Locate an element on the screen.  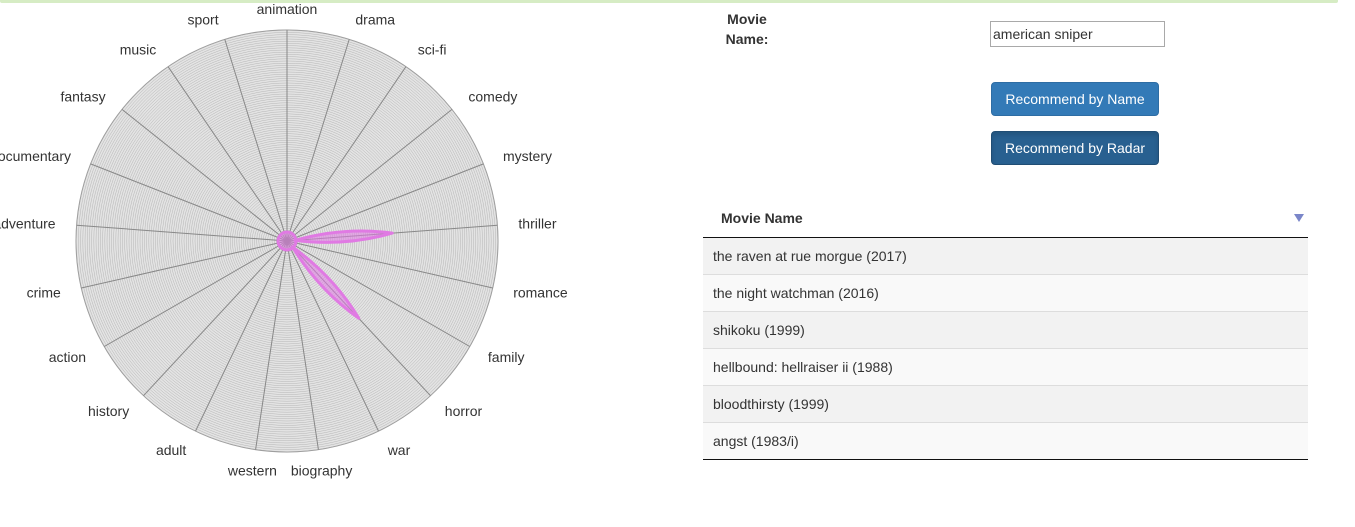
movie-name-input is located at coordinates (1077, 34).